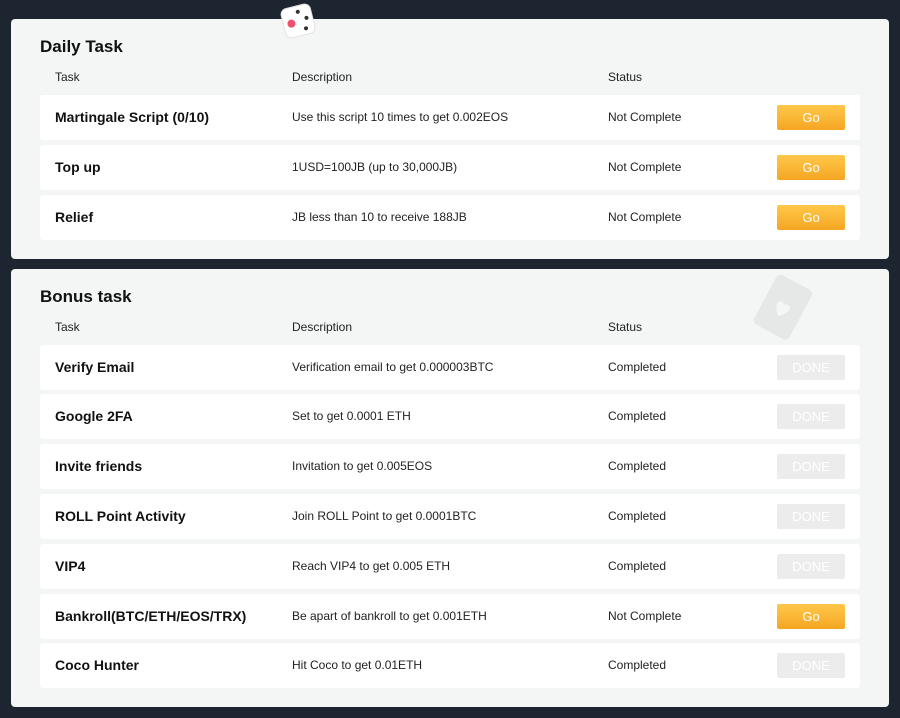  What do you see at coordinates (351, 416) in the screenshot?
I see `task-description: Set to get 0.0001 ETH` at bounding box center [351, 416].